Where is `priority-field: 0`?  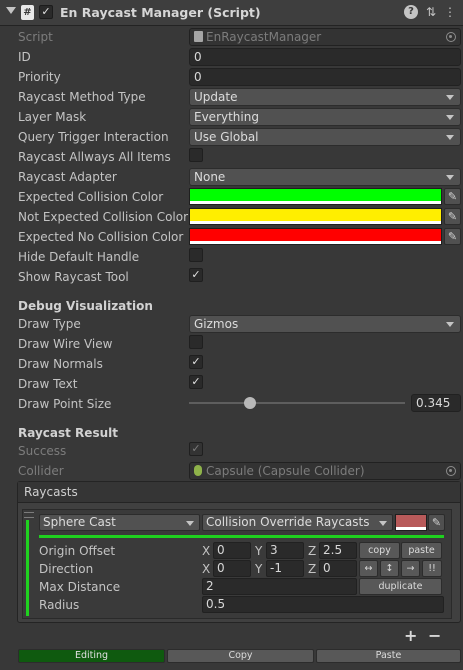 priority-field: 0 is located at coordinates (325, 77).